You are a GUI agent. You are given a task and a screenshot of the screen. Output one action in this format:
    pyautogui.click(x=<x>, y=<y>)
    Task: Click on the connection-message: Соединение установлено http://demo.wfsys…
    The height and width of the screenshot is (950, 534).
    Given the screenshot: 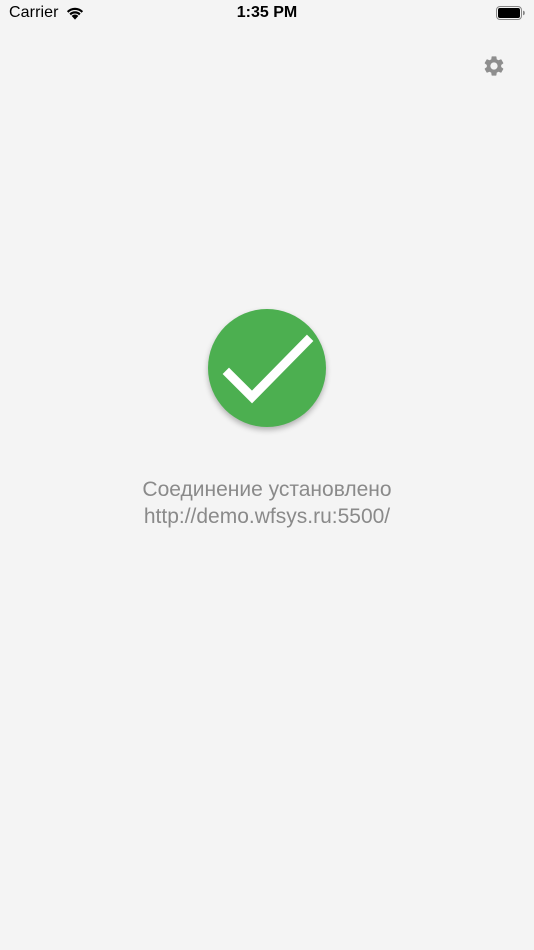 What is the action you would take?
    pyautogui.click(x=267, y=503)
    